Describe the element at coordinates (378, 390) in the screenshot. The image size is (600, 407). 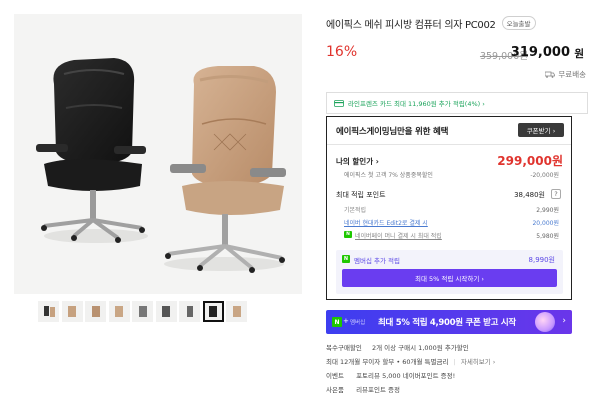
I see `gift-value: 리뷰포인트 증정` at that location.